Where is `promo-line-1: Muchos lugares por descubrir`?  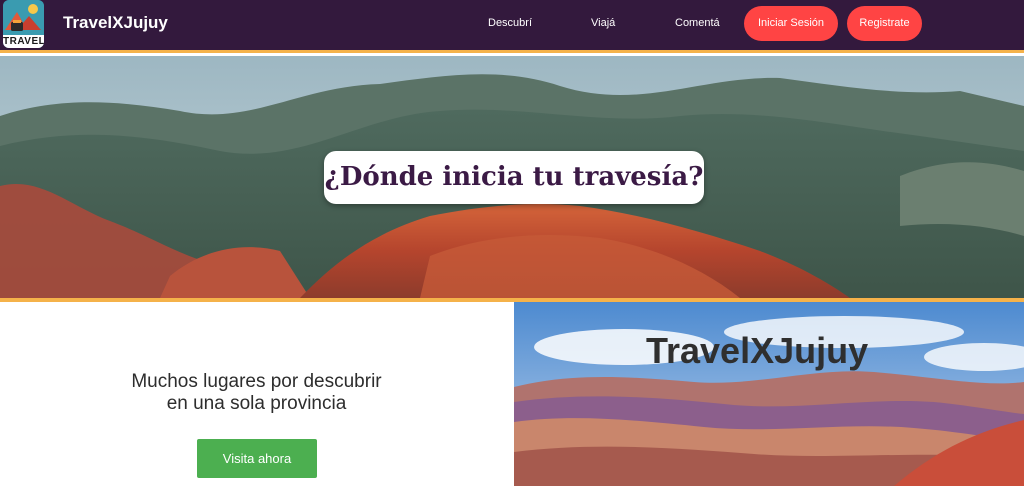
promo-line-1: Muchos lugares por descubrir is located at coordinates (256, 381).